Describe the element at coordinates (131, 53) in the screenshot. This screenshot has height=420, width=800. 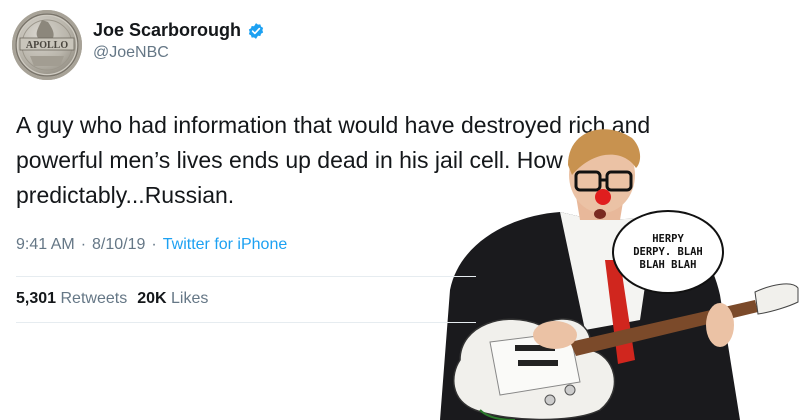
I see `author-handle: @JoeNBC` at that location.